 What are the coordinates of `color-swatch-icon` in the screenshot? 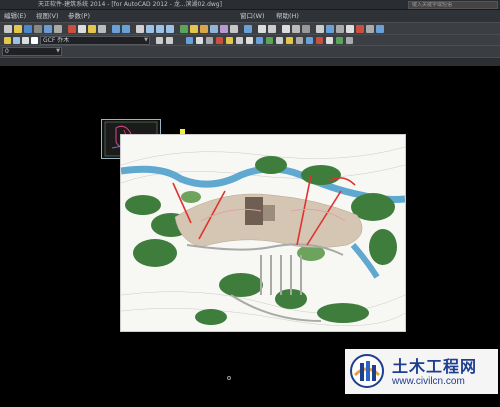 It's located at (34, 40).